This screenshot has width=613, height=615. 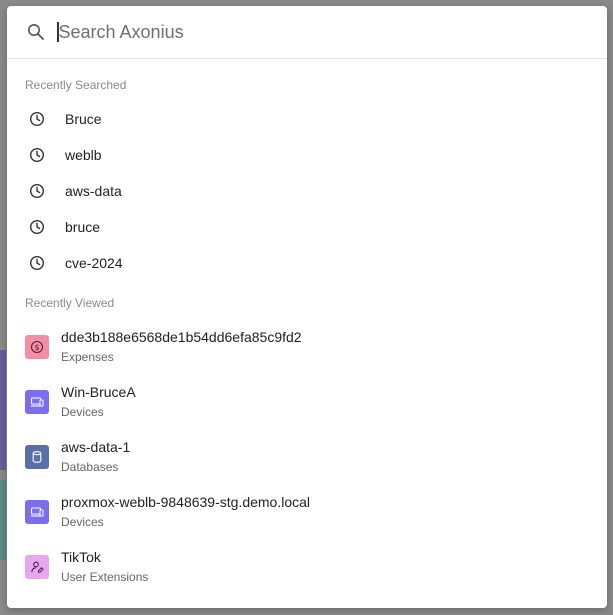 What do you see at coordinates (307, 401) in the screenshot?
I see `recent-viewed-item: Win-BruceA Devices` at bounding box center [307, 401].